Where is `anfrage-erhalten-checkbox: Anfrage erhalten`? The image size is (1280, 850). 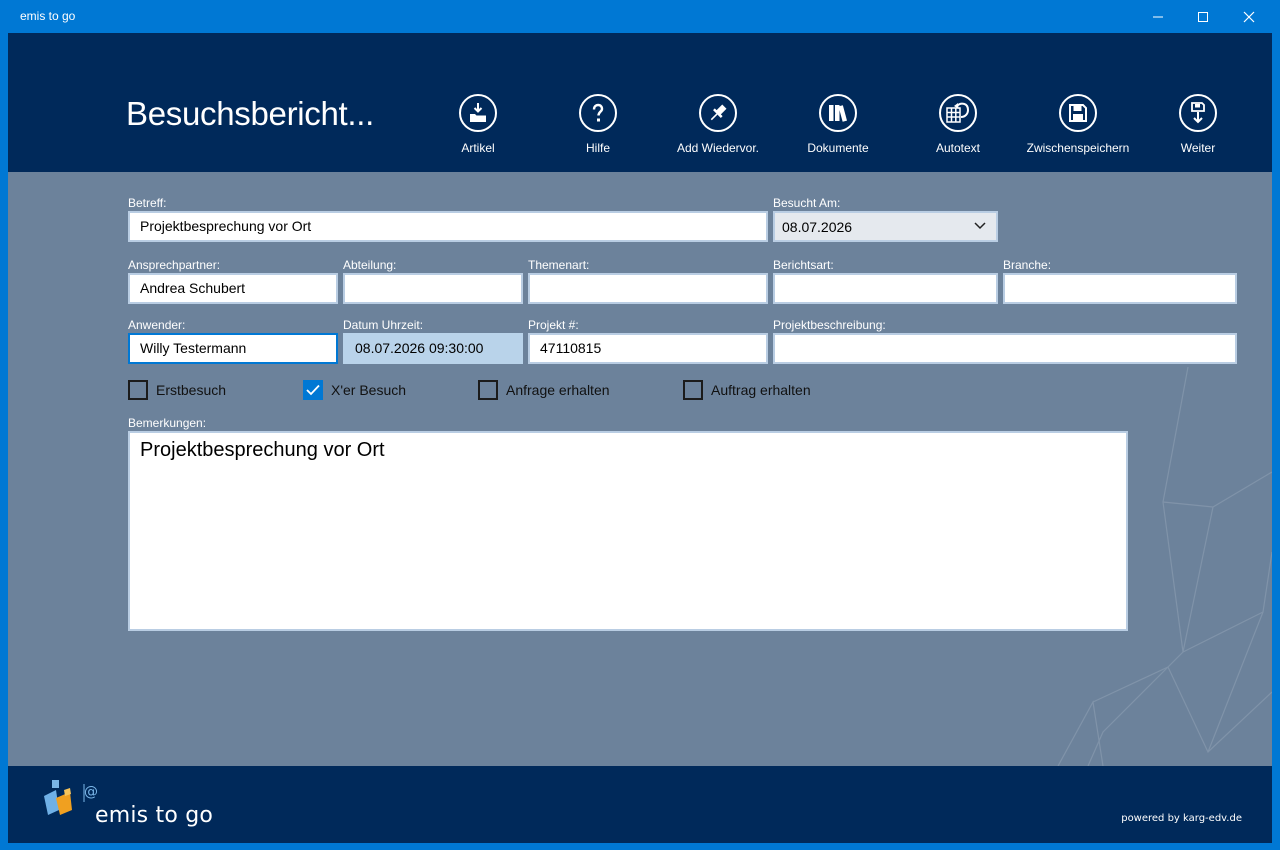
anfrage-erhalten-checkbox: Anfrage erhalten is located at coordinates (544, 390).